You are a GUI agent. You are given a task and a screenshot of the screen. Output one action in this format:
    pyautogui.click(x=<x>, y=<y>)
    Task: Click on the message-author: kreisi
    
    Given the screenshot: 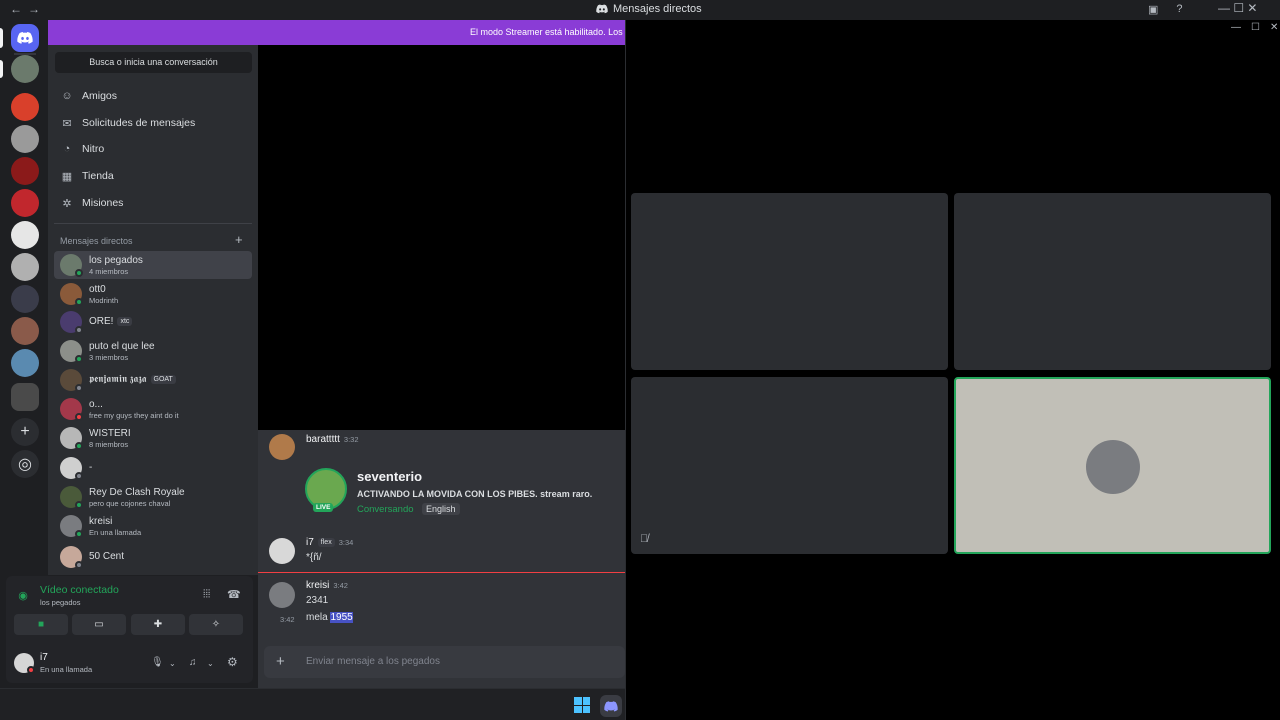 What is the action you would take?
    pyautogui.click(x=317, y=585)
    